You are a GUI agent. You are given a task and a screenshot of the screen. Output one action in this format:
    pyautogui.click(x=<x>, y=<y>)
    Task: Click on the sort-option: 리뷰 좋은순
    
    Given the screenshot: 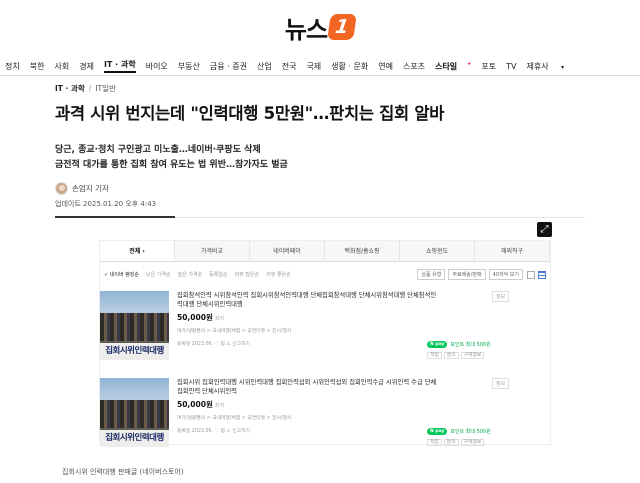 What is the action you would take?
    pyautogui.click(x=278, y=275)
    